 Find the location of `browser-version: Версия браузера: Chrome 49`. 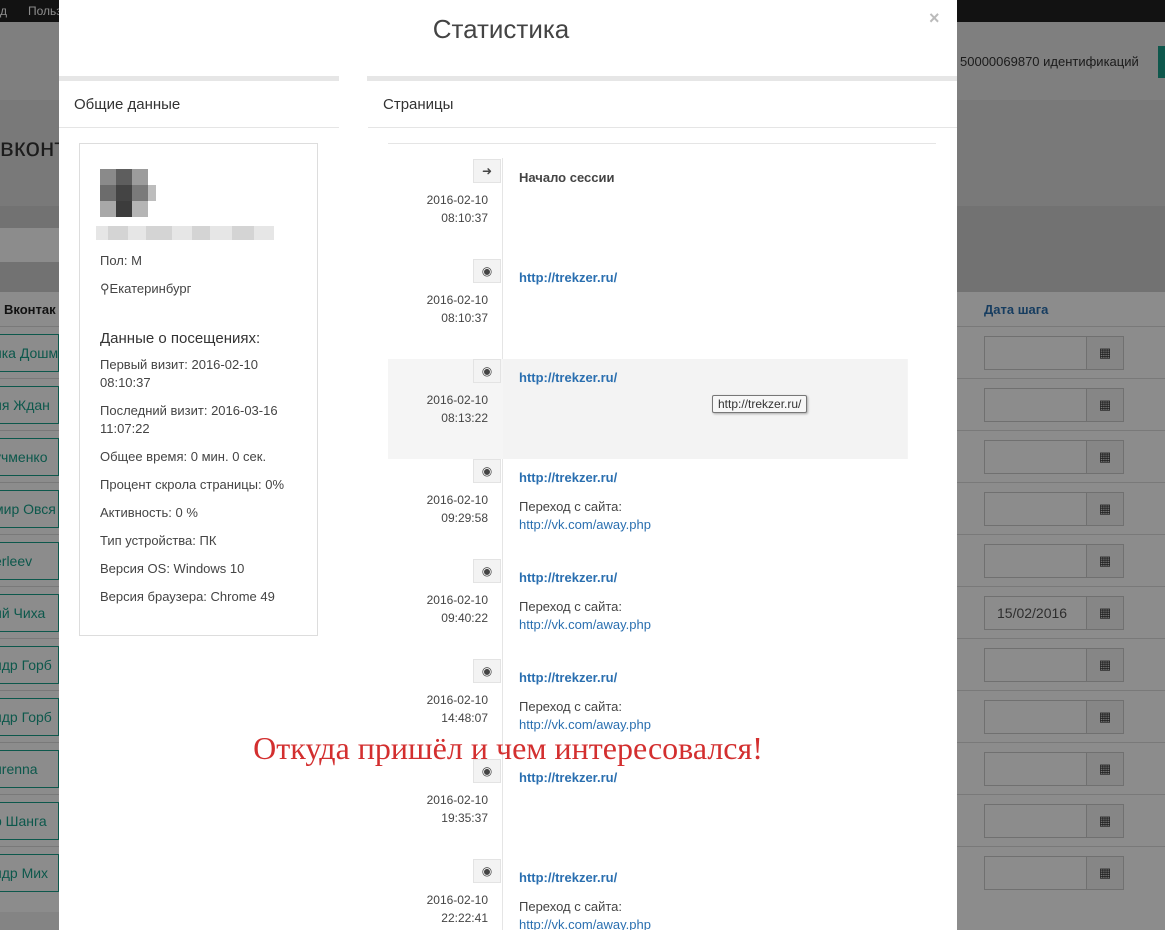

browser-version: Версия браузера: Chrome 49 is located at coordinates (187, 596).